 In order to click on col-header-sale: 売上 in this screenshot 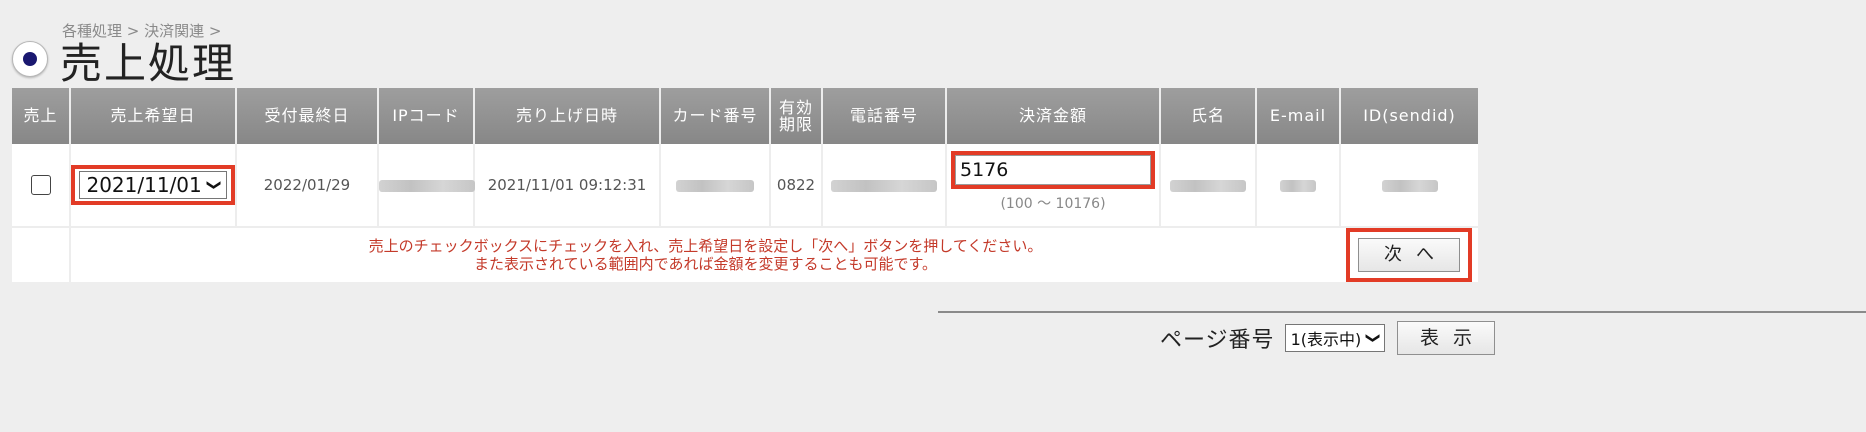, I will do `click(41, 116)`.